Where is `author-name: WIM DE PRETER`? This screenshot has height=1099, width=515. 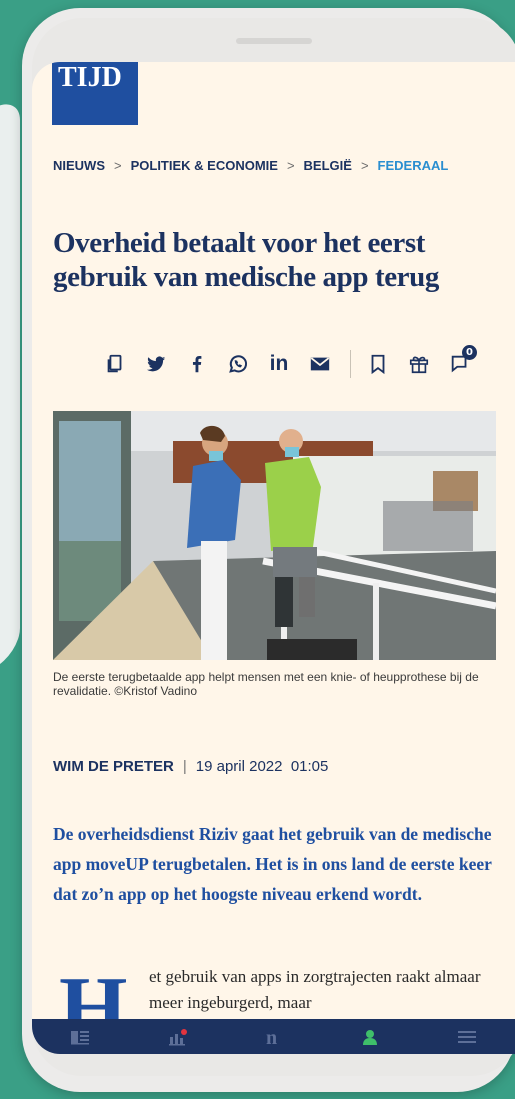 author-name: WIM DE PRETER is located at coordinates (113, 766).